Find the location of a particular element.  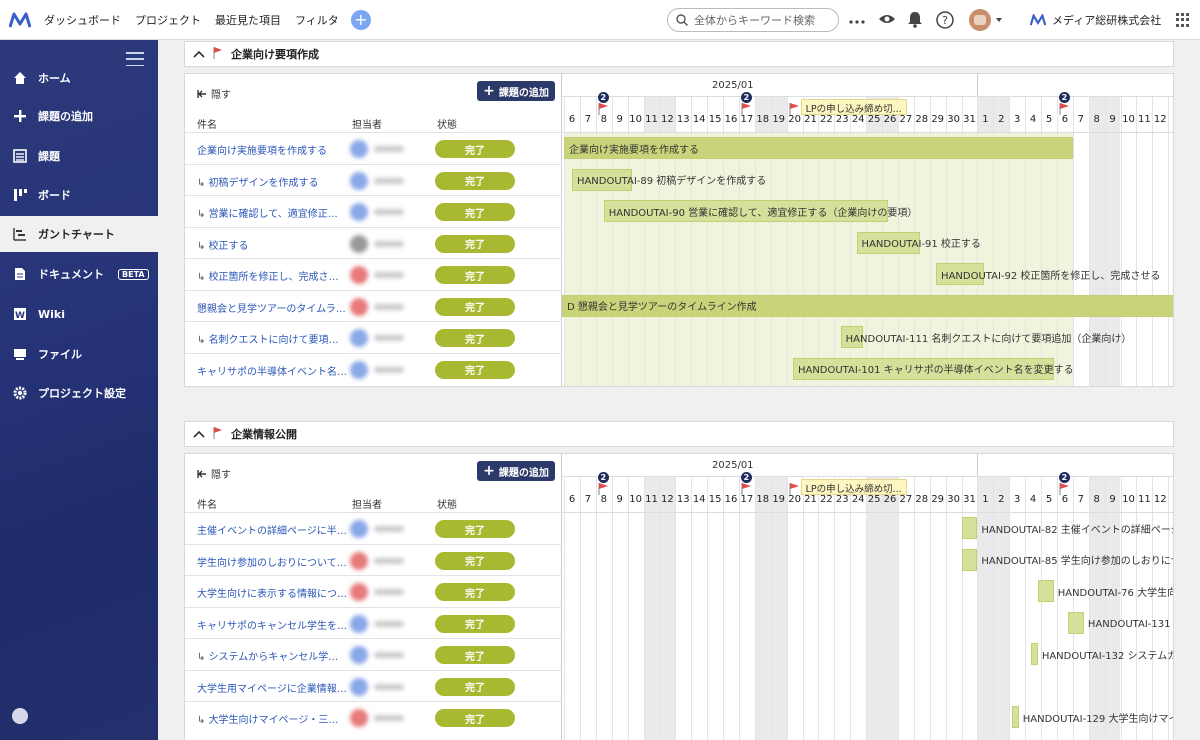

task-name-link: キャリサポの半導体イベント名を変更する is located at coordinates (272, 370).